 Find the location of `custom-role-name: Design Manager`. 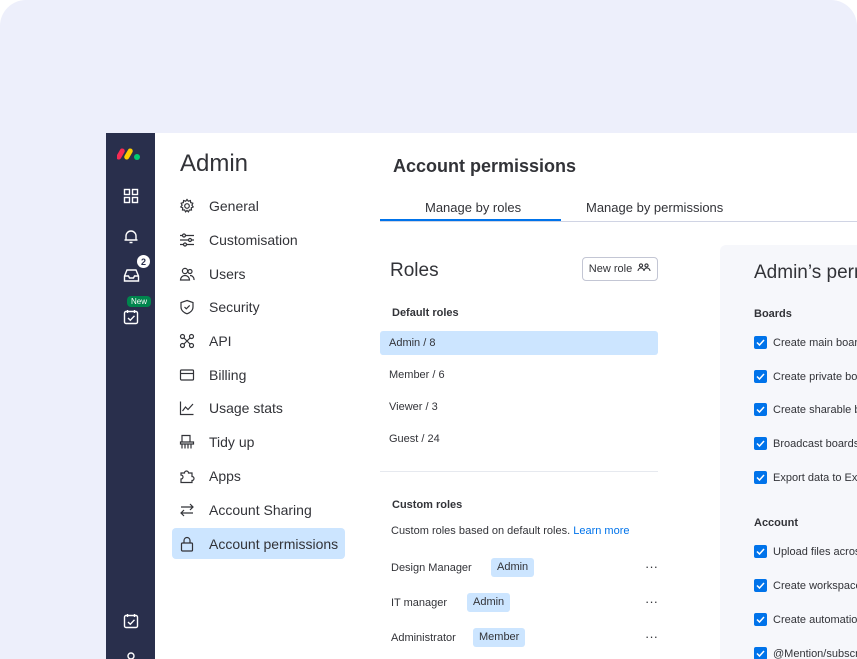

custom-role-name: Design Manager is located at coordinates (431, 568).